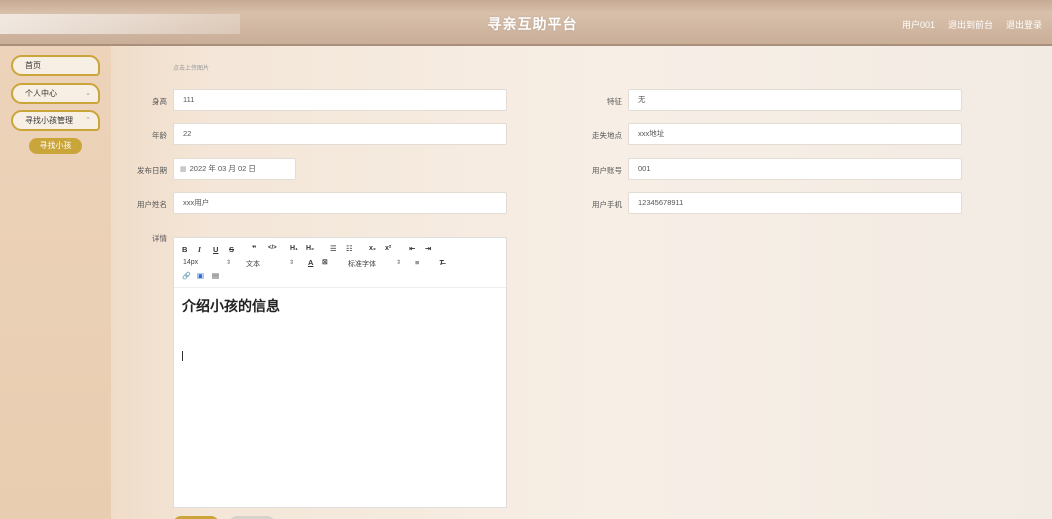 The image size is (1052, 519). What do you see at coordinates (1024, 24) in the screenshot?
I see `logout-link: 退出登录` at bounding box center [1024, 24].